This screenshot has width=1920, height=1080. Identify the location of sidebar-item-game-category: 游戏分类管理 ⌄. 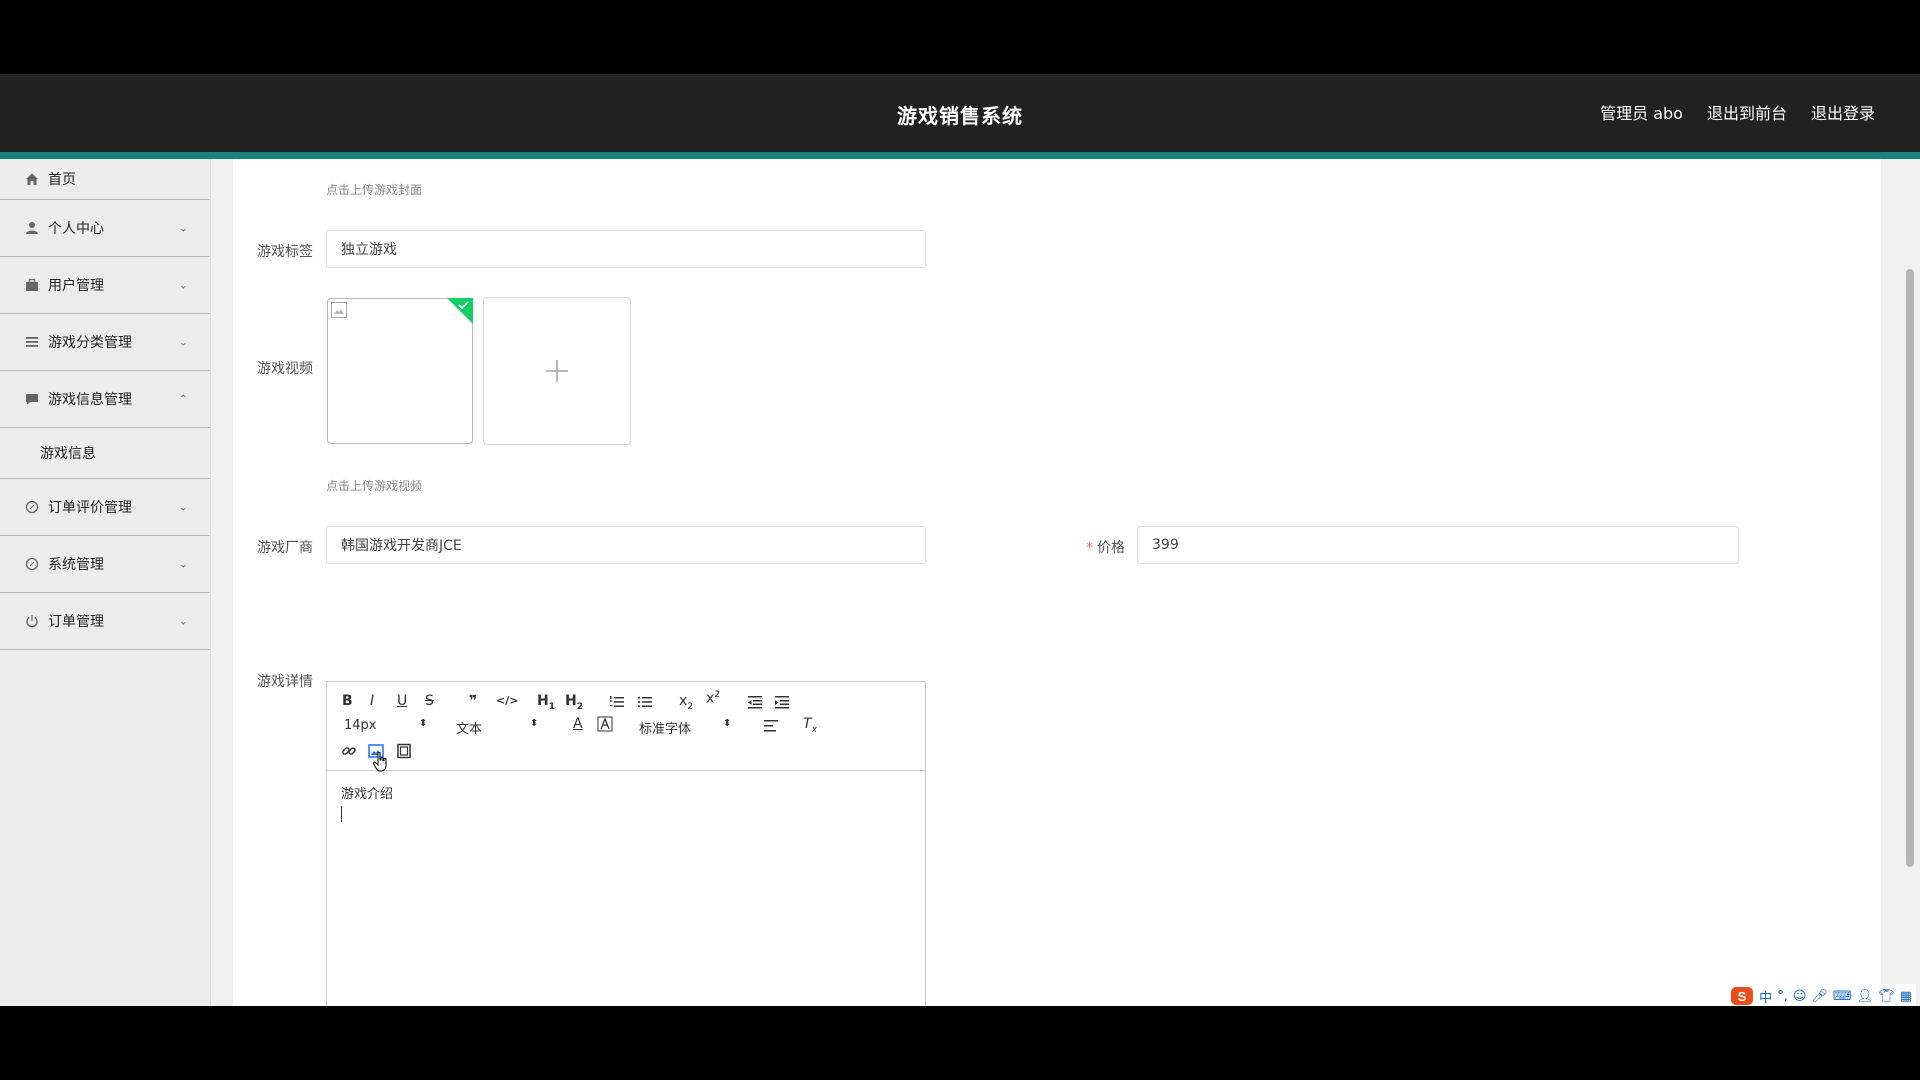
(105, 342).